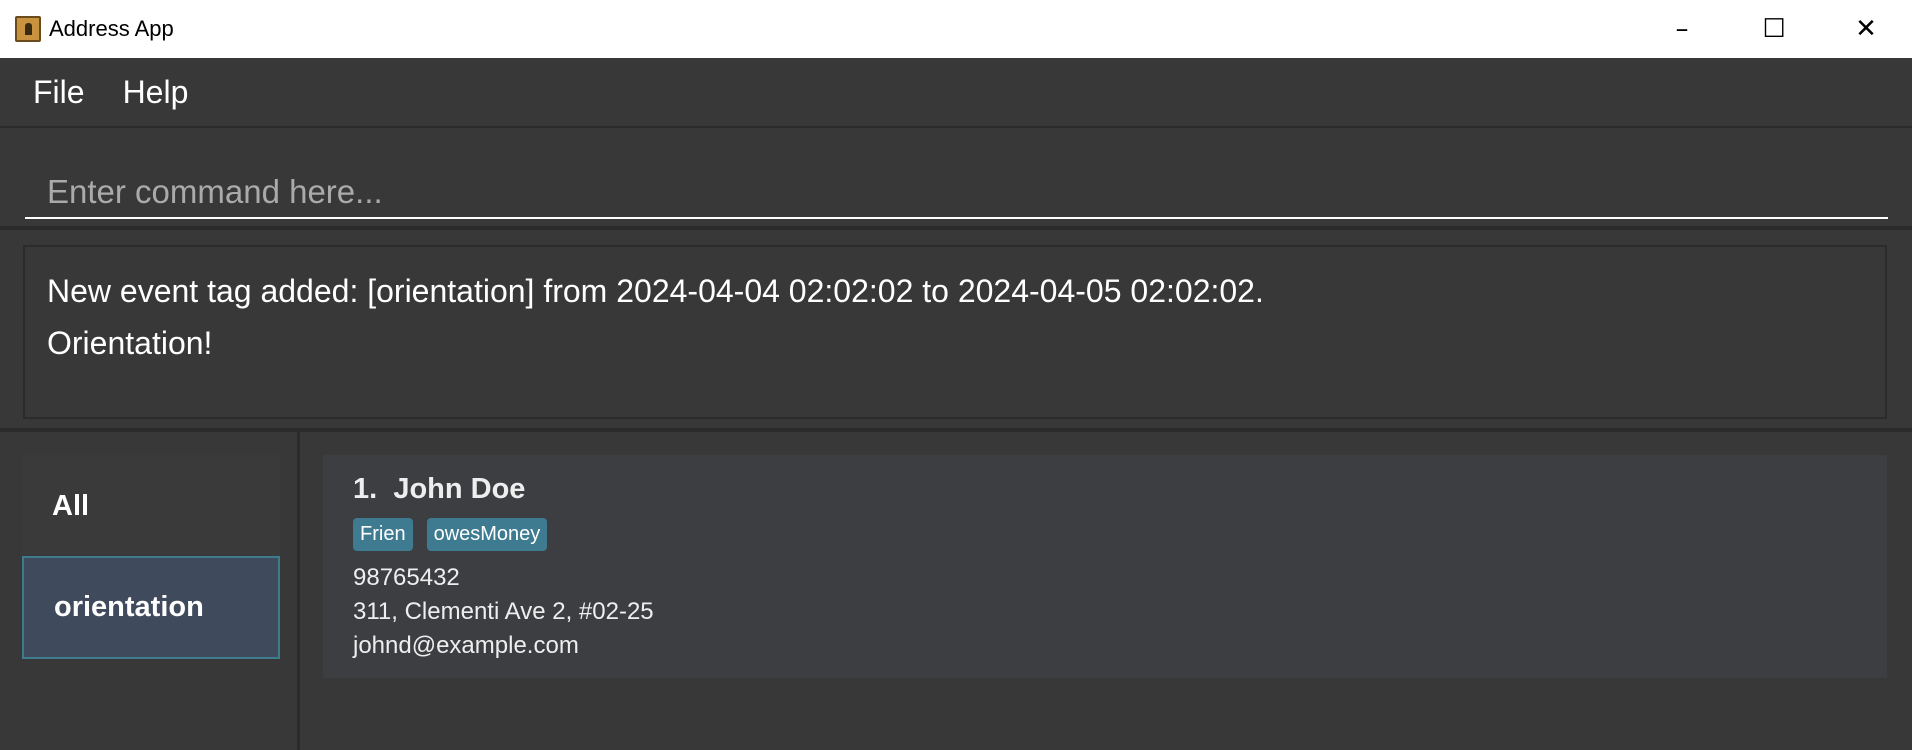 Image resolution: width=1912 pixels, height=750 pixels. What do you see at coordinates (151, 506) in the screenshot?
I see `sidebar-item-all: All` at bounding box center [151, 506].